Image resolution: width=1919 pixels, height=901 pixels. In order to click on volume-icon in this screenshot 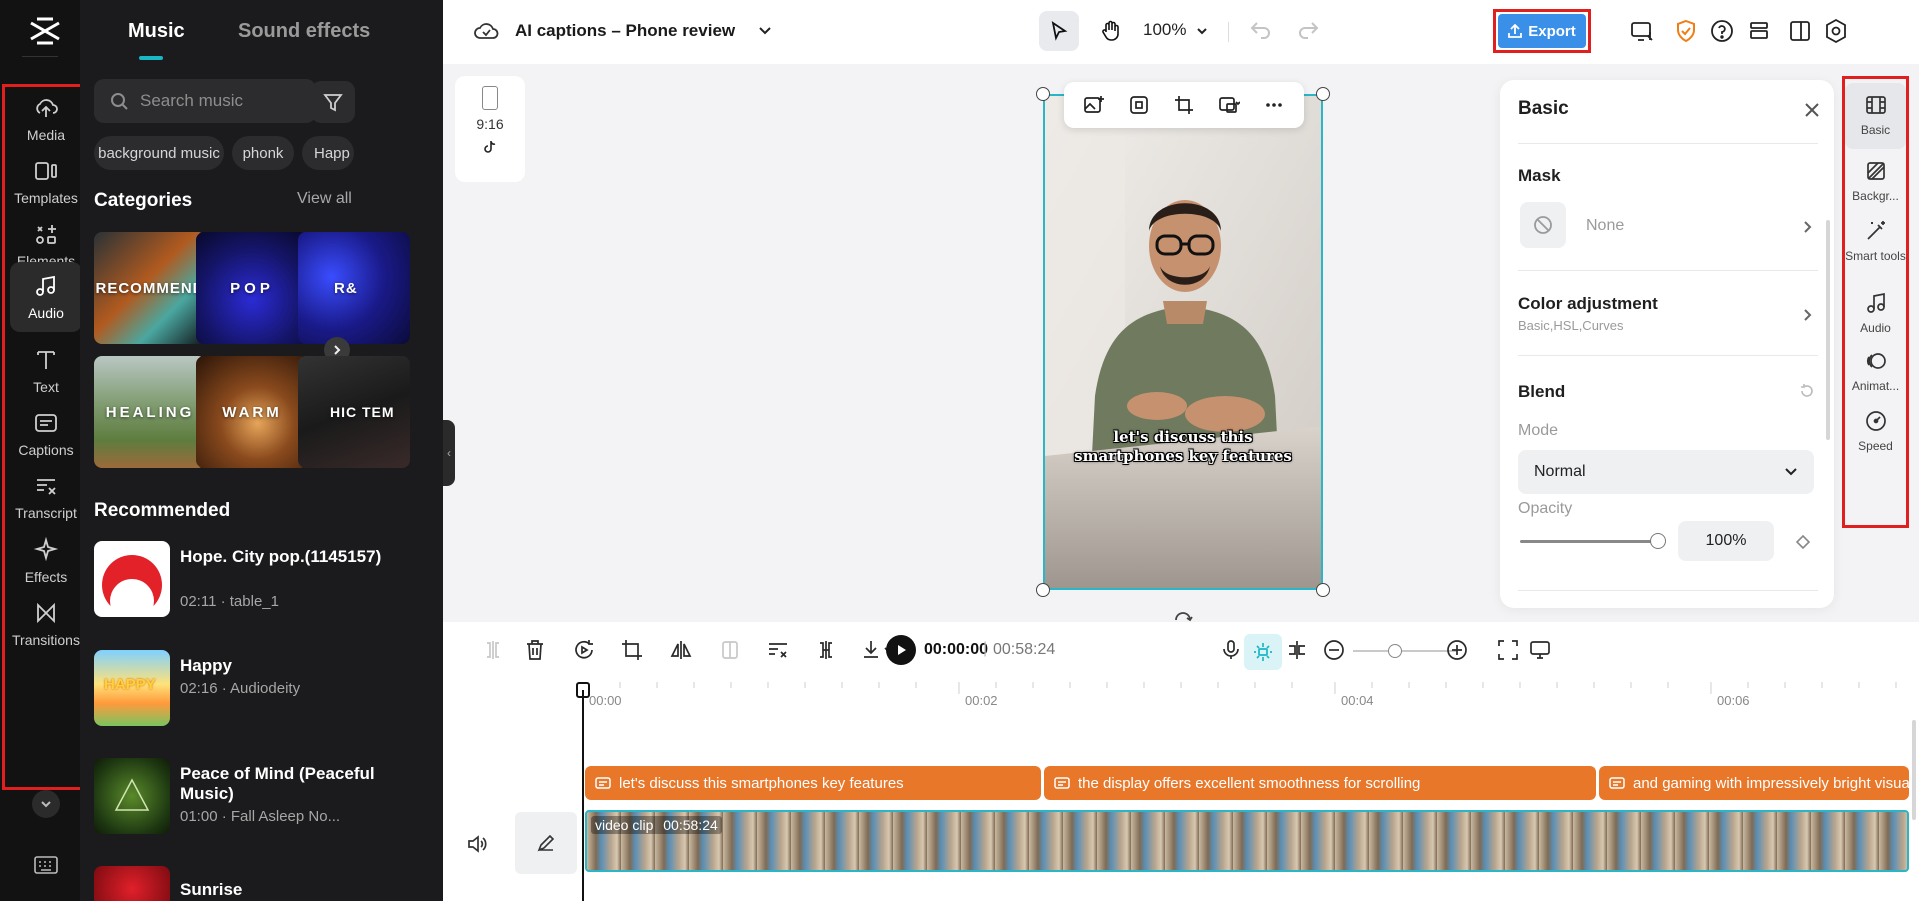, I will do `click(477, 844)`.